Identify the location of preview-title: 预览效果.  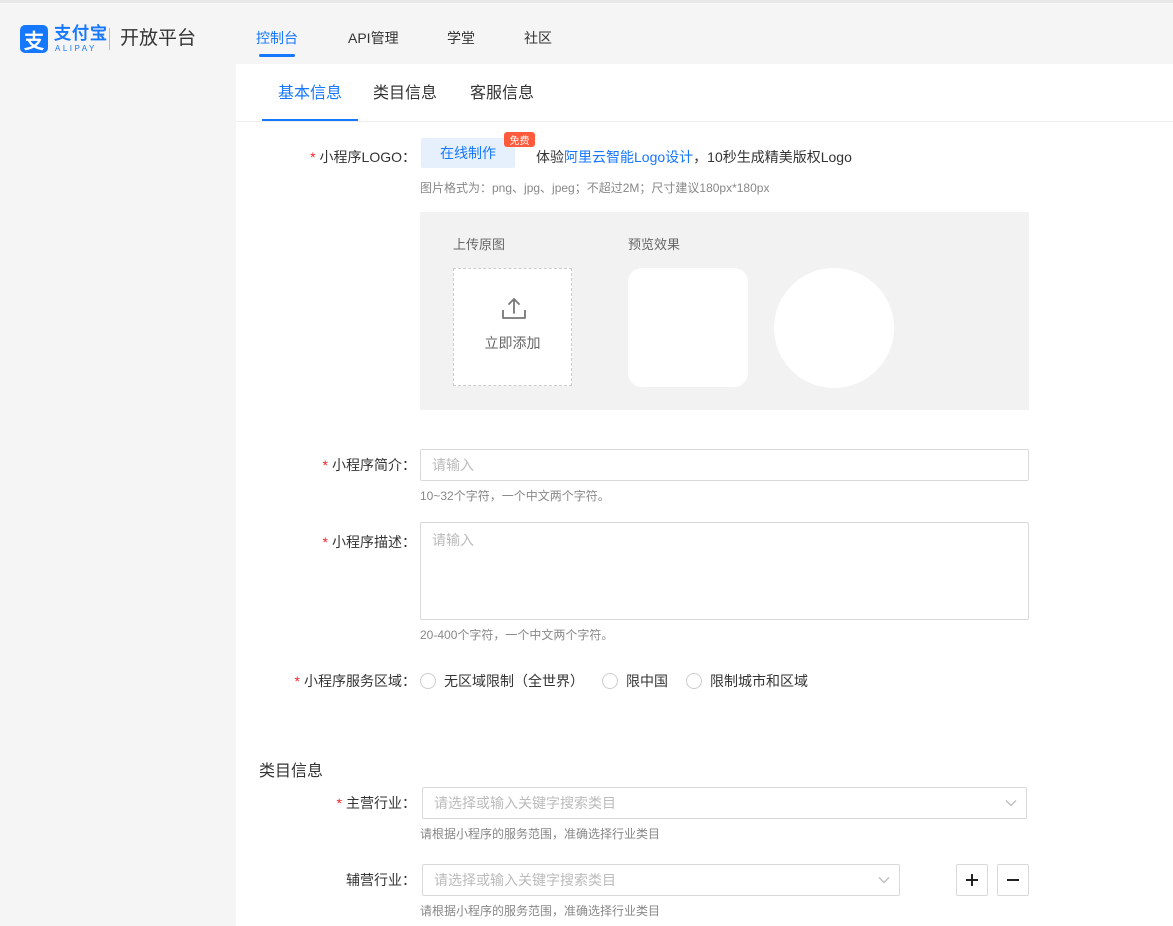
(654, 244).